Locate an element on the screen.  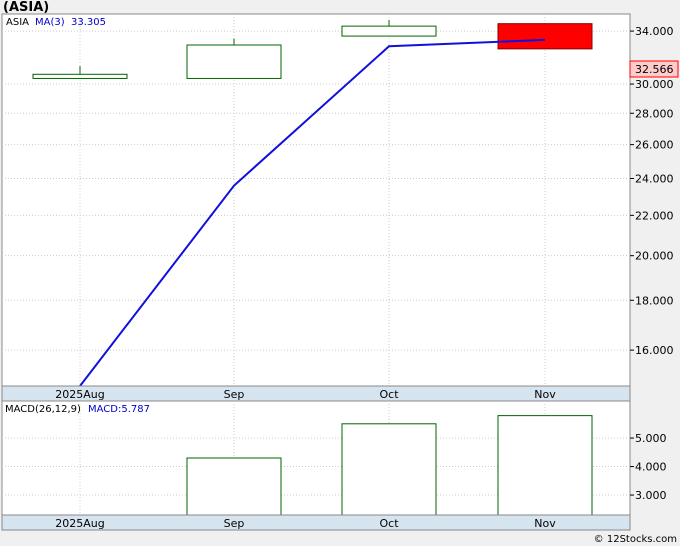
macd-y-tick-label: 3.000 is located at coordinates (651, 495).